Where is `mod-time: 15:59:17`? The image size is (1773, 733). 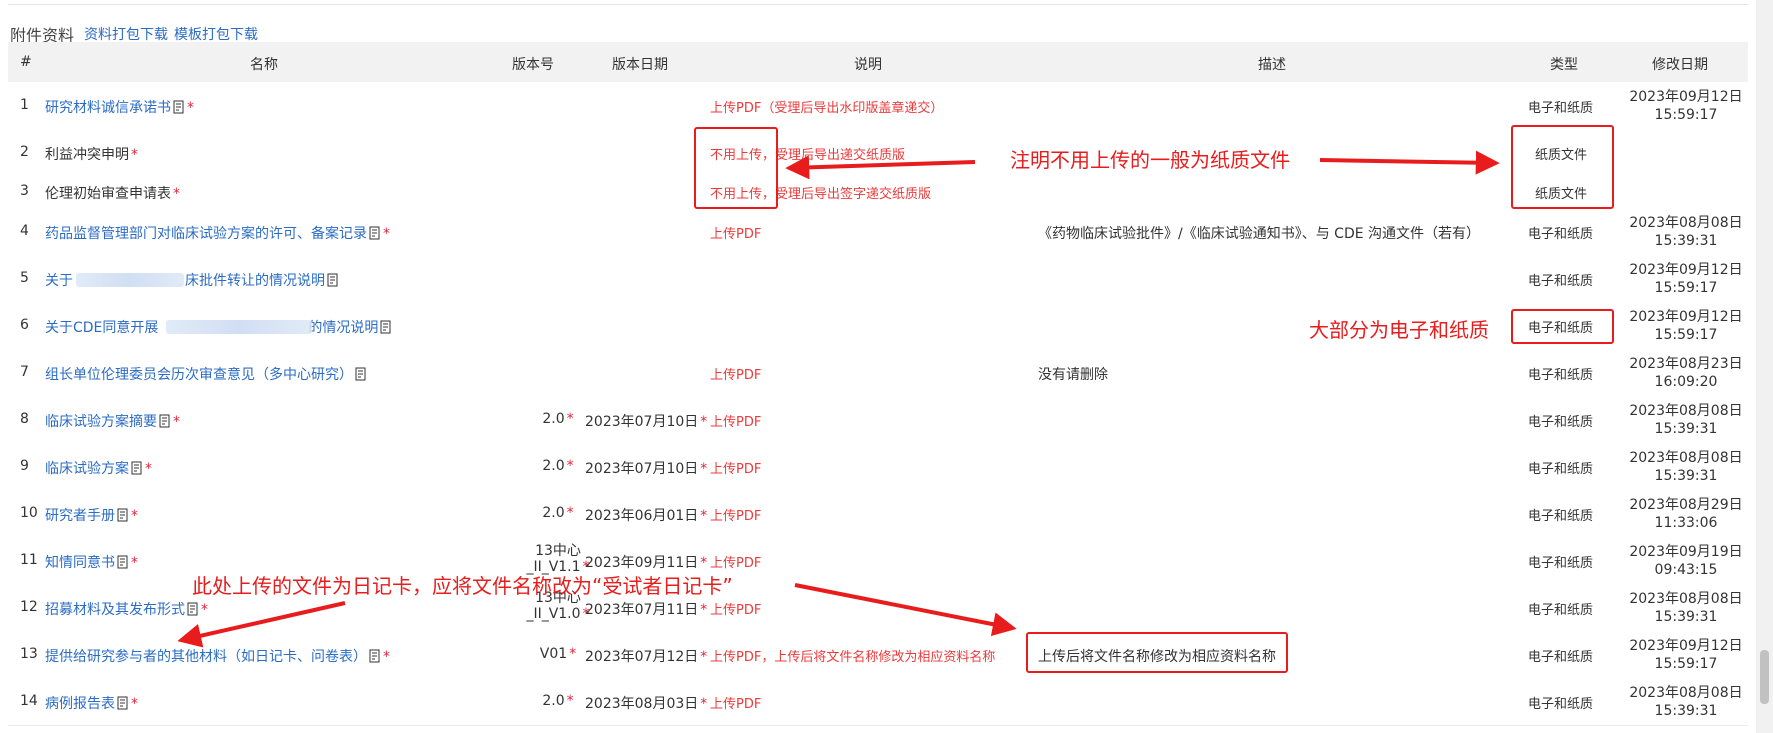
mod-time: 15:59:17 is located at coordinates (1686, 288).